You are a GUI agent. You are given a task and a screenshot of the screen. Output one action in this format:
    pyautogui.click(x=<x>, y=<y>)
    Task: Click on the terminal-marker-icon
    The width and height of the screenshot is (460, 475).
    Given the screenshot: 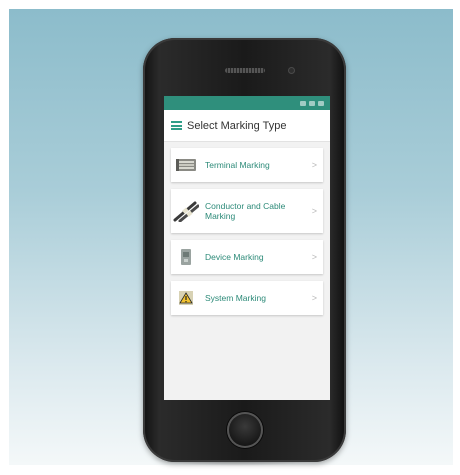 What is the action you would take?
    pyautogui.click(x=186, y=165)
    